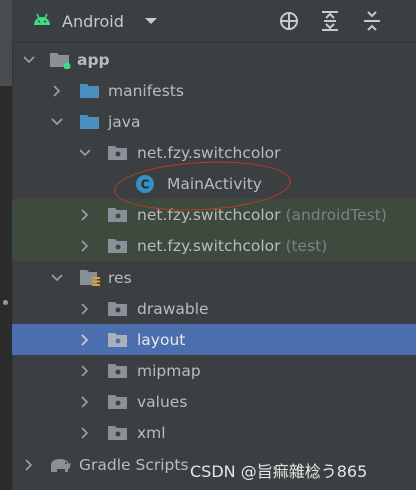  Describe the element at coordinates (214, 401) in the screenshot. I see `tree-row-values: values` at that location.